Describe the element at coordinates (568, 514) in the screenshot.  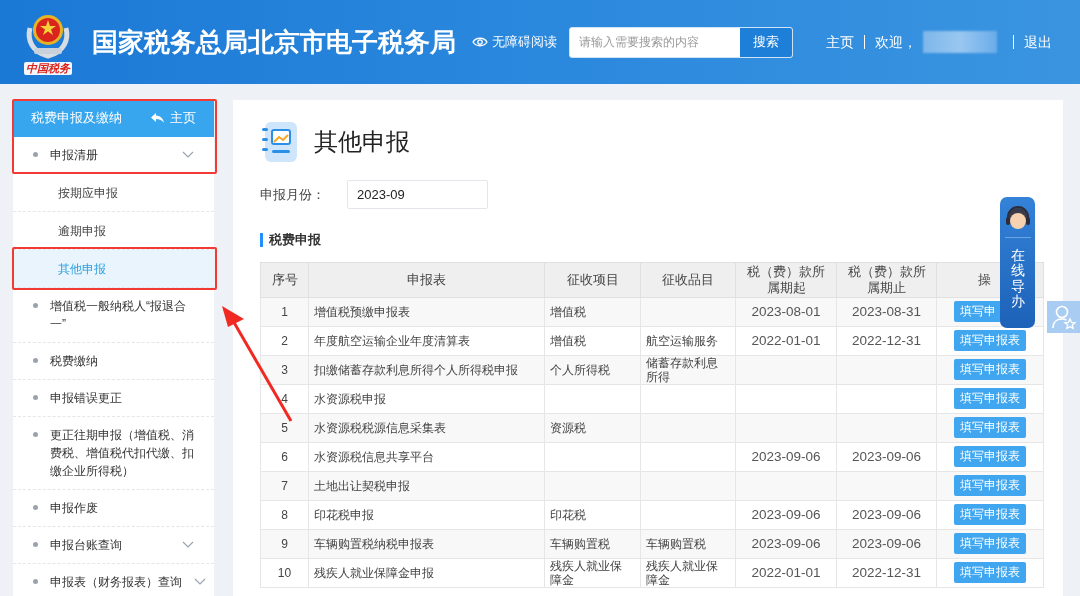
I see `table-cell: 印花税` at that location.